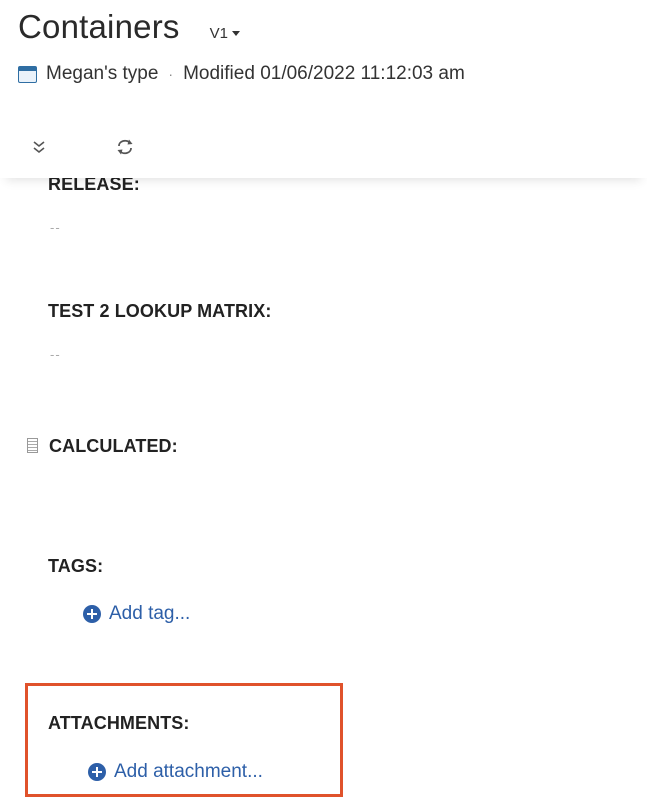 The image size is (647, 802). Describe the element at coordinates (55, 227) in the screenshot. I see `field-value-release: --` at that location.